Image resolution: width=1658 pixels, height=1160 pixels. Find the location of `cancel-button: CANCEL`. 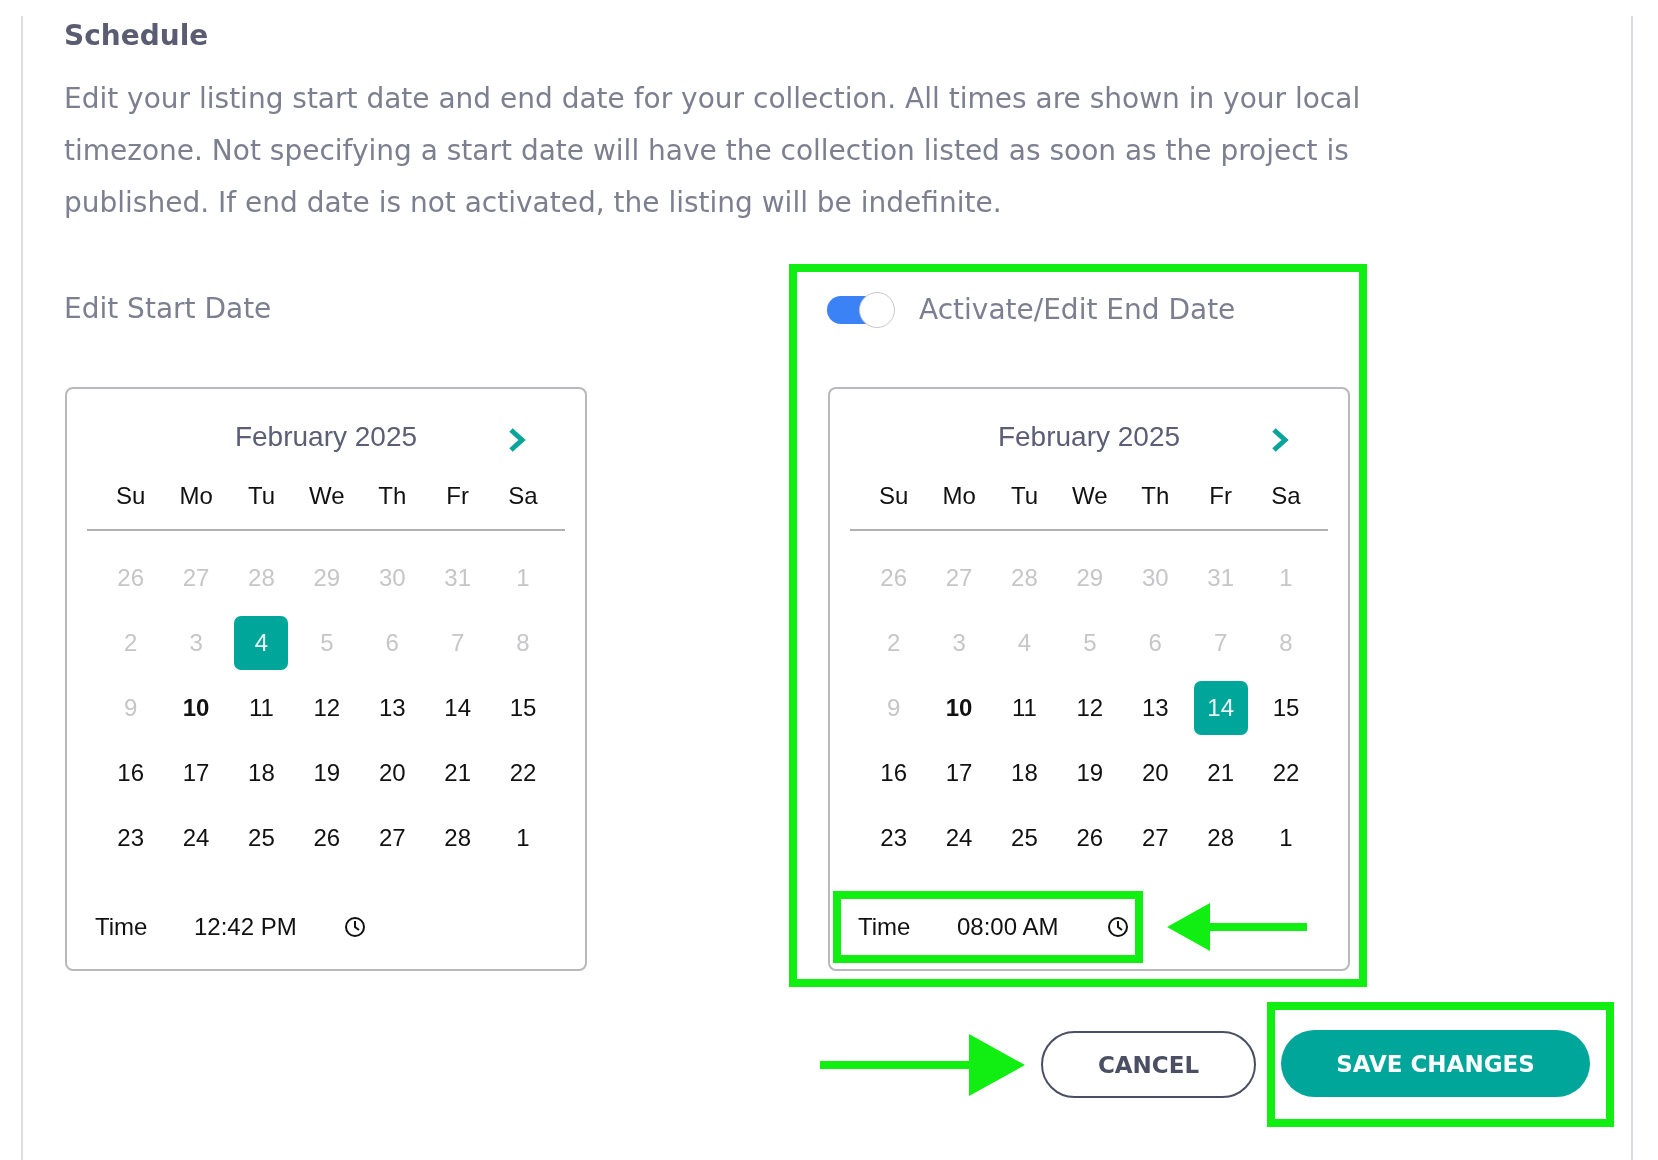

cancel-button: CANCEL is located at coordinates (1148, 1064).